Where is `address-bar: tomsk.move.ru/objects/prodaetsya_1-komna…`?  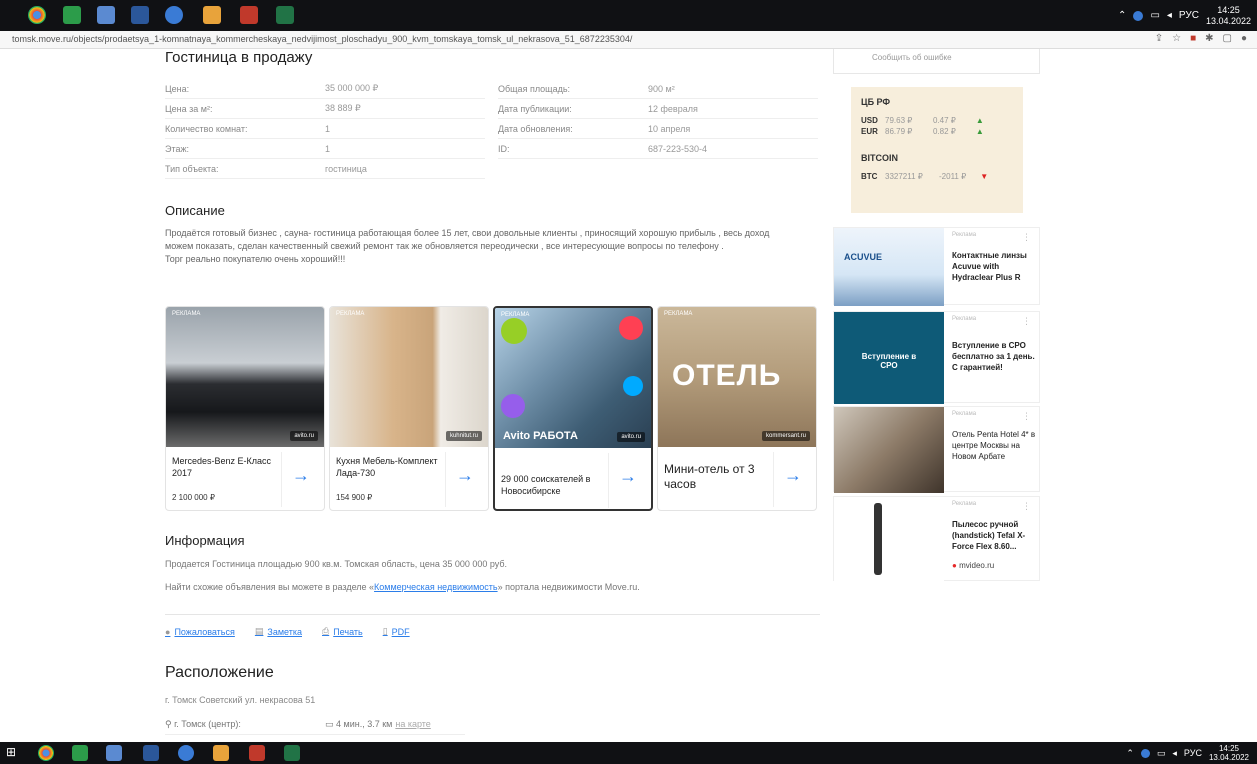 address-bar: tomsk.move.ru/objects/prodaetsya_1-komna… is located at coordinates (628, 40).